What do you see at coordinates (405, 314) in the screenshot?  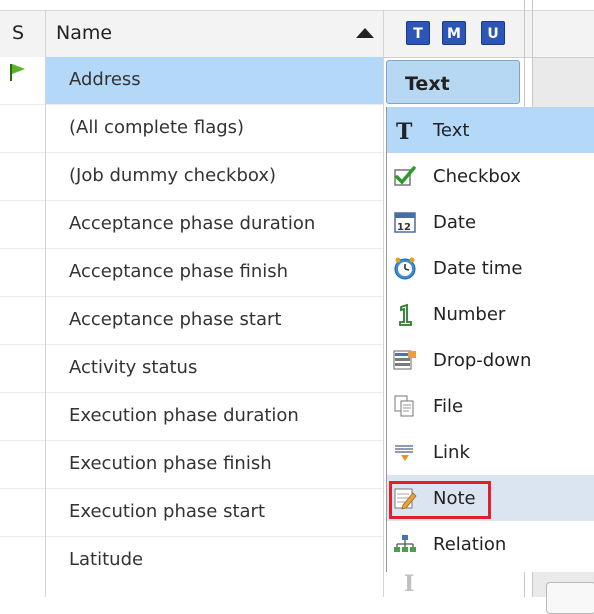 I see `number-icon` at bounding box center [405, 314].